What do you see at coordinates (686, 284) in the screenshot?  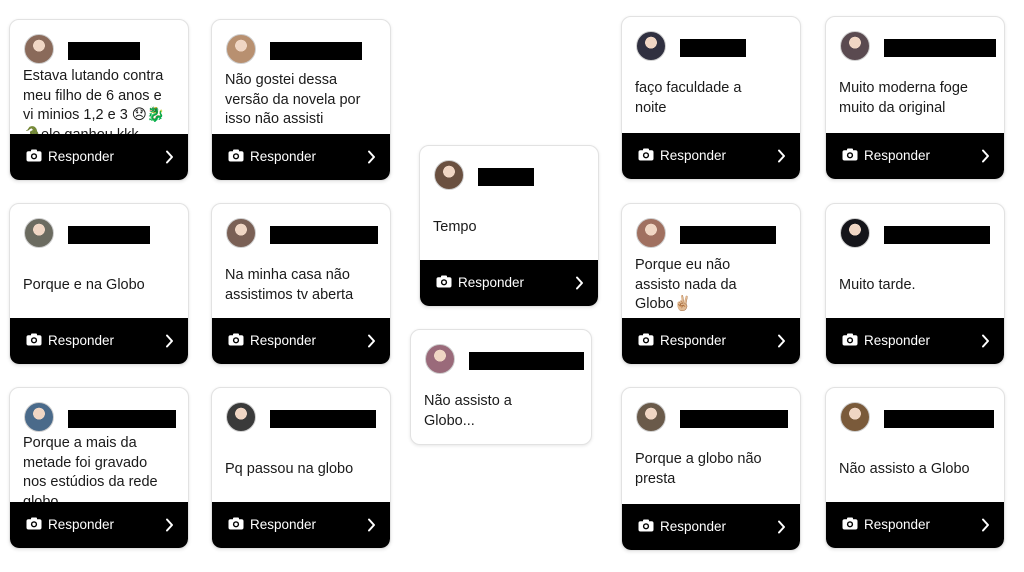 I see `reply-message: Porque eu não assisto nada da Globo✌🏼` at bounding box center [686, 284].